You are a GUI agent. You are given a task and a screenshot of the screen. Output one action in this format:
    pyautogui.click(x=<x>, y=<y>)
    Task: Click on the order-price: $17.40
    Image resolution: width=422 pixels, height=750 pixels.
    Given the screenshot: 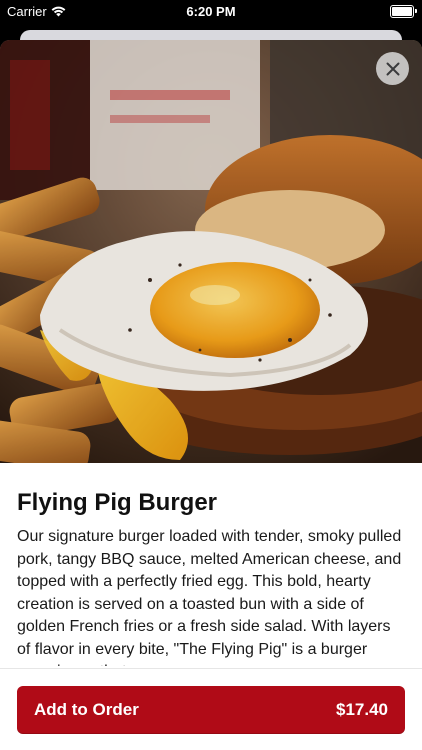 What is the action you would take?
    pyautogui.click(x=362, y=709)
    